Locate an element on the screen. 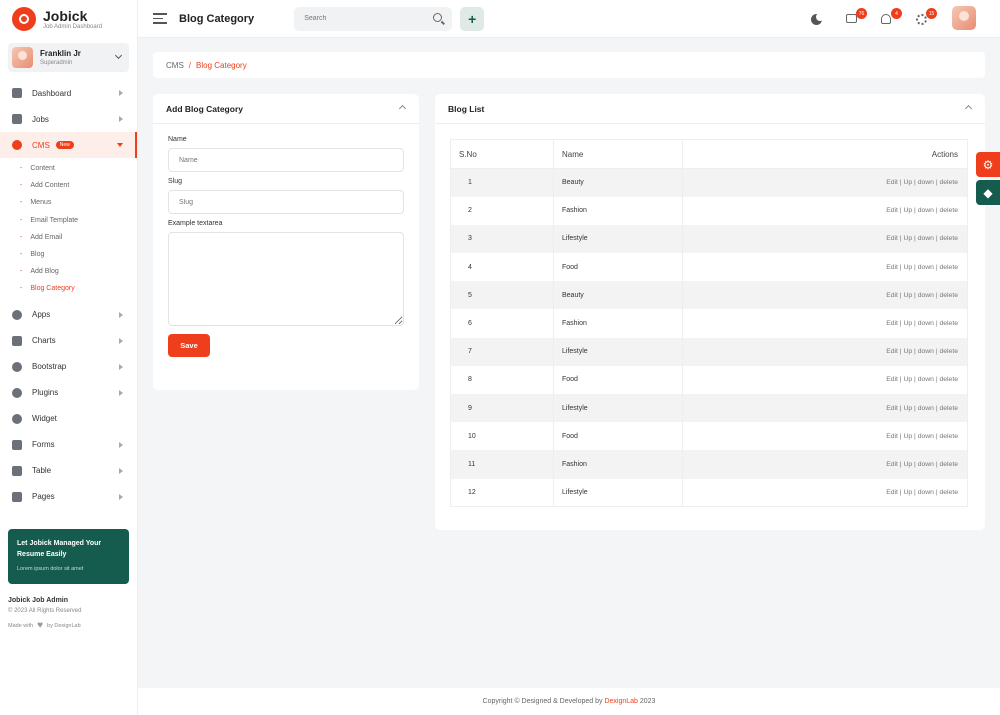 The height and width of the screenshot is (715, 1000). submenu-item-menus: - Menus is located at coordinates (68, 202).